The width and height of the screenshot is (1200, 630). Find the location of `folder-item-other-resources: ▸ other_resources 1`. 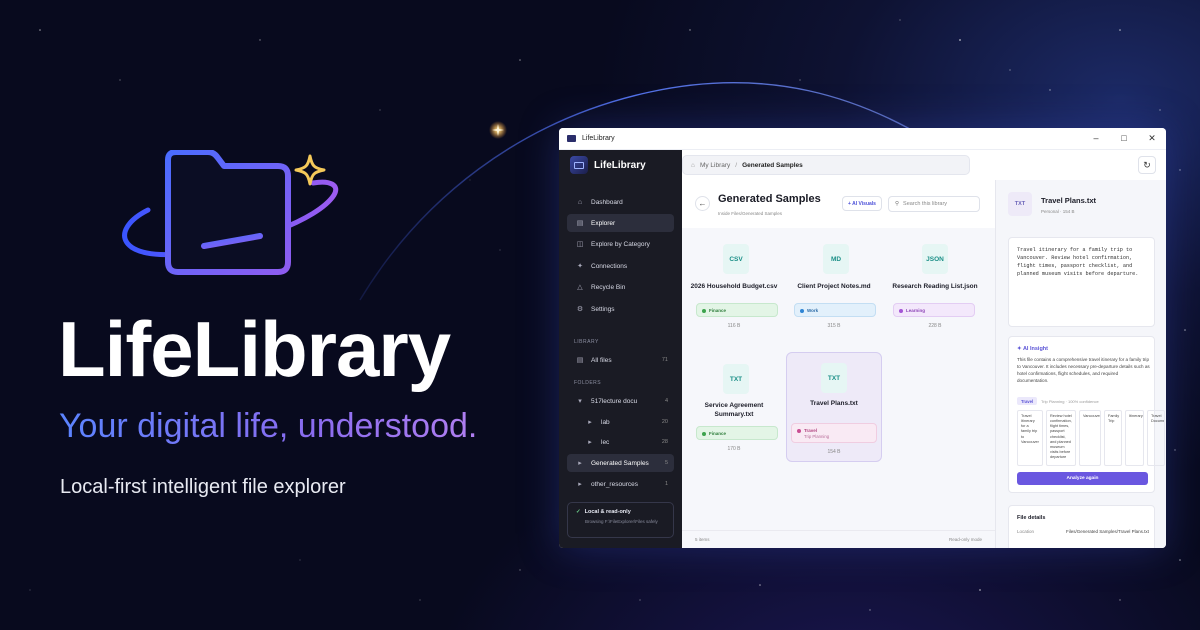

folder-item-other-resources: ▸ other_resources 1 is located at coordinates (620, 484).